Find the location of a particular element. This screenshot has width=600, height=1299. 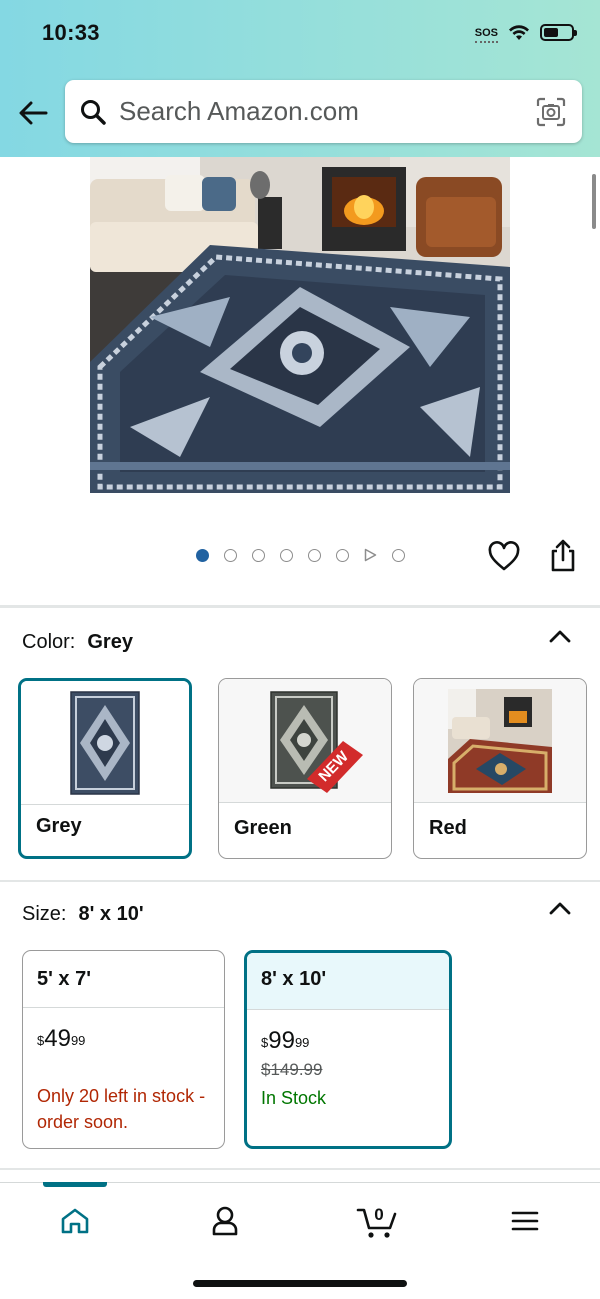

tab-account is located at coordinates (225, 1221).